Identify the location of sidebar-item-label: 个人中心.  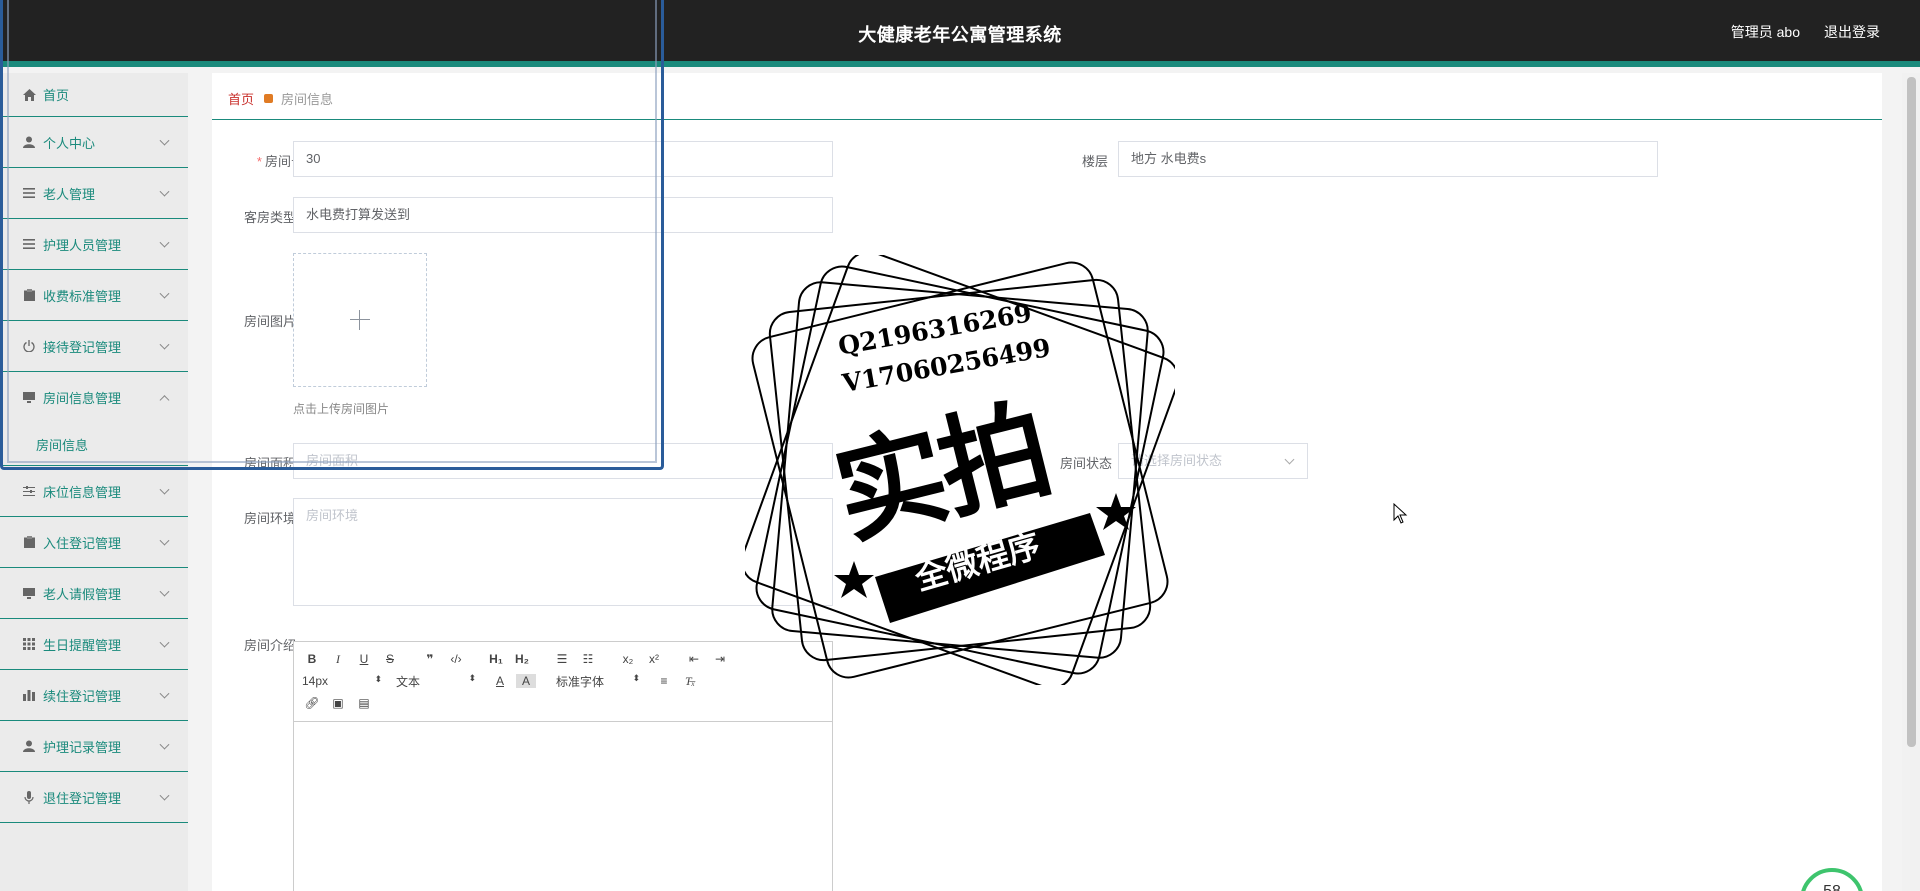
(69, 143).